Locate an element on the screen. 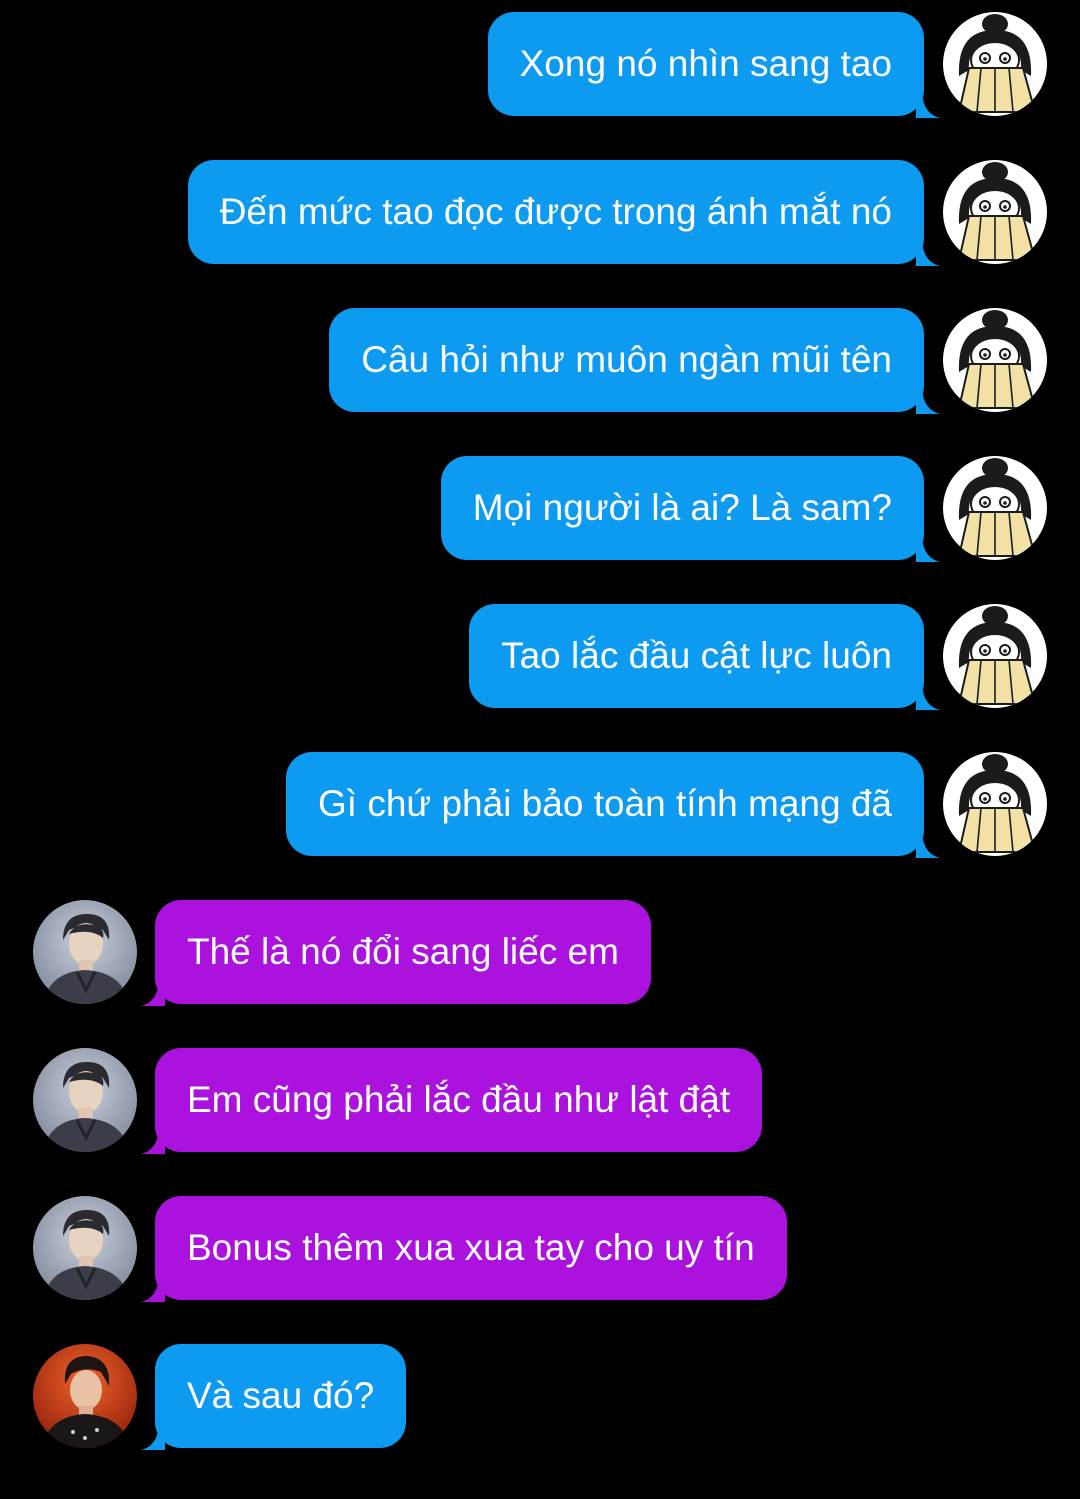 The image size is (1080, 1499). message-bubble: Xong nó nhìn sang tao is located at coordinates (705, 64).